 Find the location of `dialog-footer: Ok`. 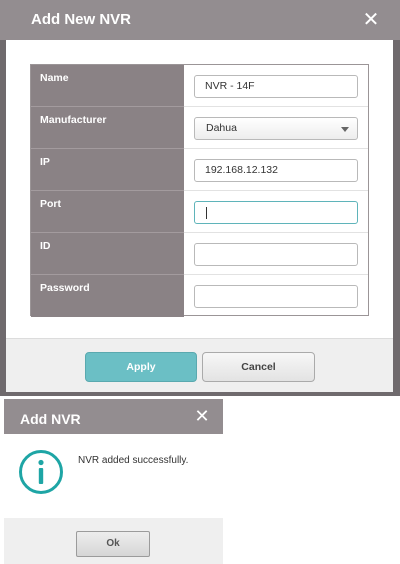

dialog-footer: Ok is located at coordinates (113, 541).